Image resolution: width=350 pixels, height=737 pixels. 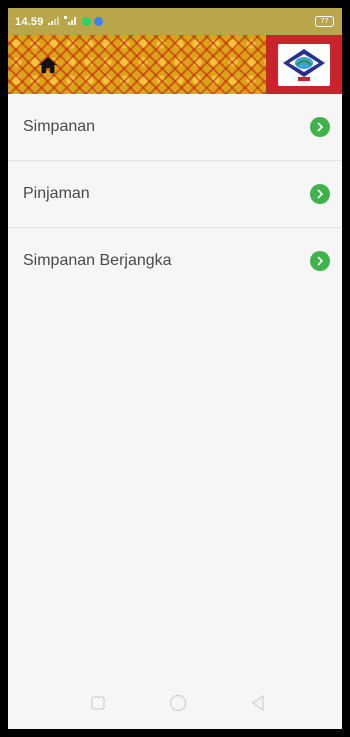 What do you see at coordinates (324, 21) in the screenshot?
I see `battery-icon: 77` at bounding box center [324, 21].